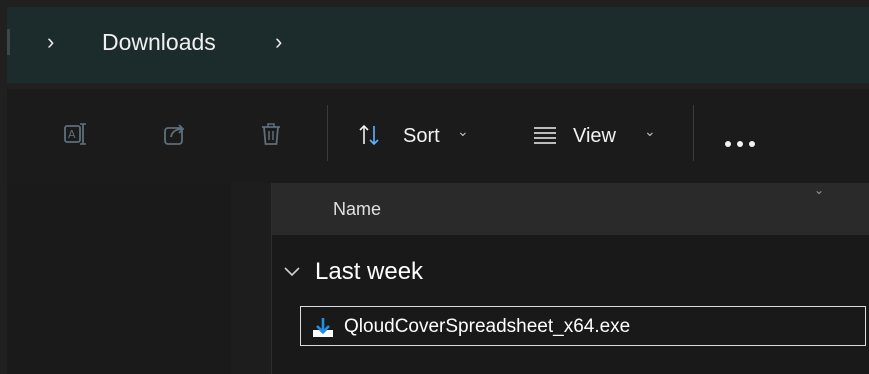 The width and height of the screenshot is (869, 374). Describe the element at coordinates (251, 278) in the screenshot. I see `navigation-pane-scroll-gutter` at that location.